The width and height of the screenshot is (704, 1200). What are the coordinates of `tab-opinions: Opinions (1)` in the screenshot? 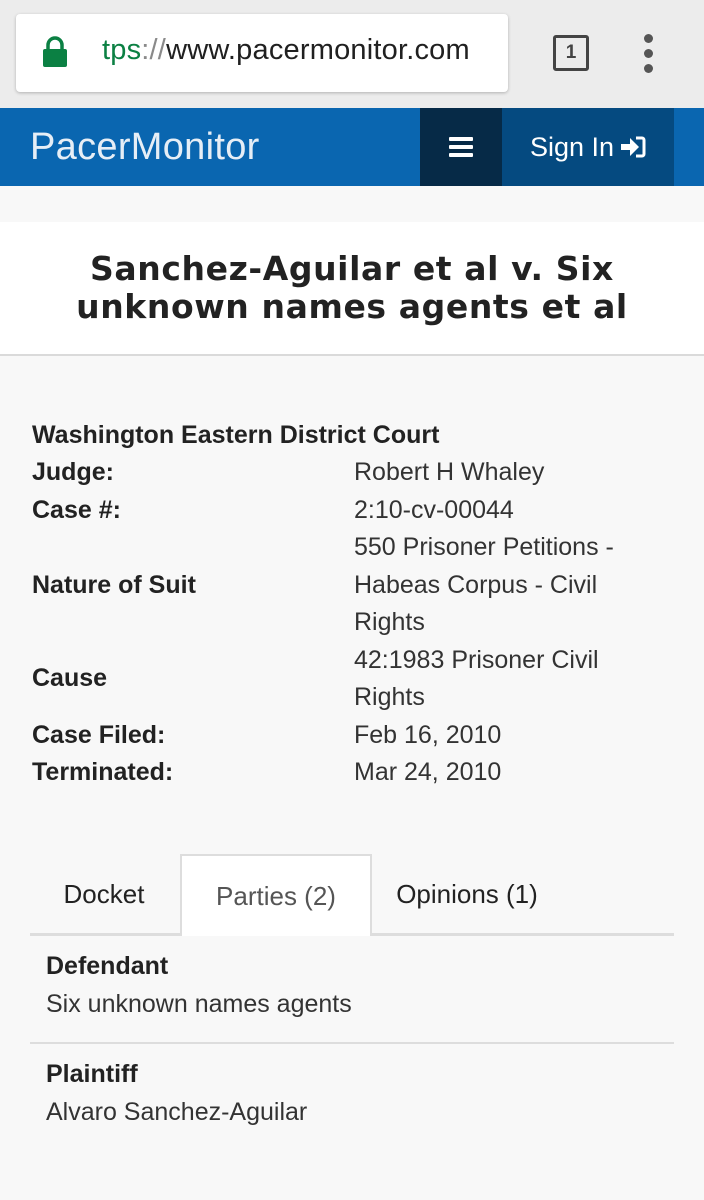 It's located at (467, 894).